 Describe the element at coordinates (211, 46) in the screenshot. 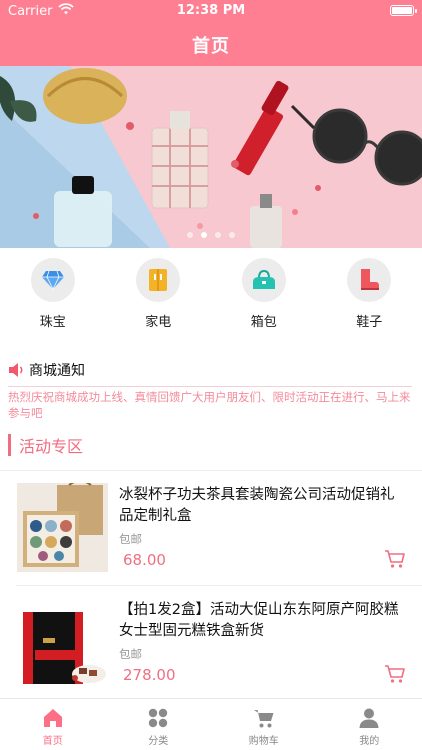

I see `page-title: 首页` at that location.